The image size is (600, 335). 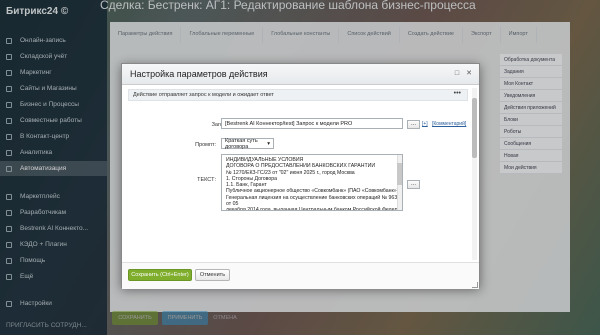 I want to click on more-icon: •••, so click(x=457, y=93).